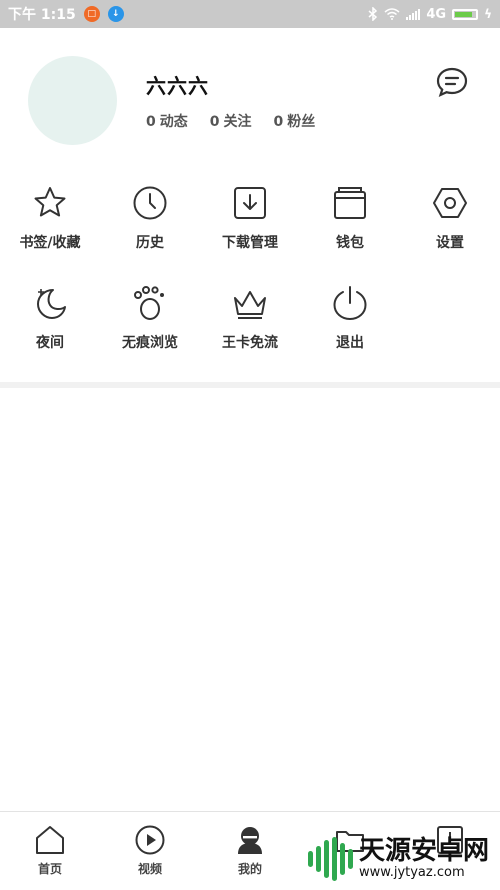 This screenshot has height=890, width=500. Describe the element at coordinates (150, 330) in the screenshot. I see `menu-incognito: 无痕浏览` at that location.